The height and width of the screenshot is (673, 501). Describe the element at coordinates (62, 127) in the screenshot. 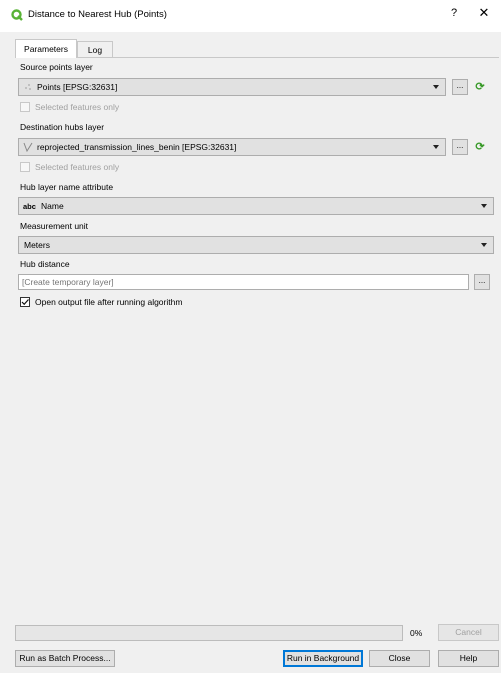

I see `dest-layer-label: Destination hubs layer` at that location.